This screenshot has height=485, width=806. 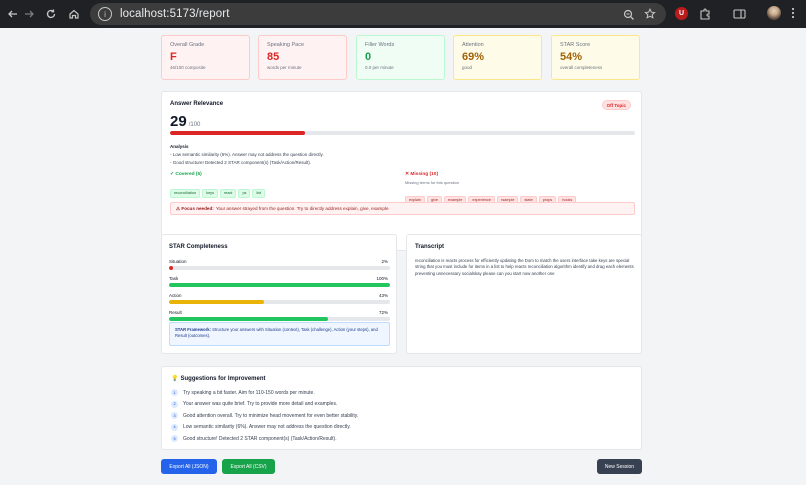 I want to click on site-info-icon: i, so click(x=105, y=14).